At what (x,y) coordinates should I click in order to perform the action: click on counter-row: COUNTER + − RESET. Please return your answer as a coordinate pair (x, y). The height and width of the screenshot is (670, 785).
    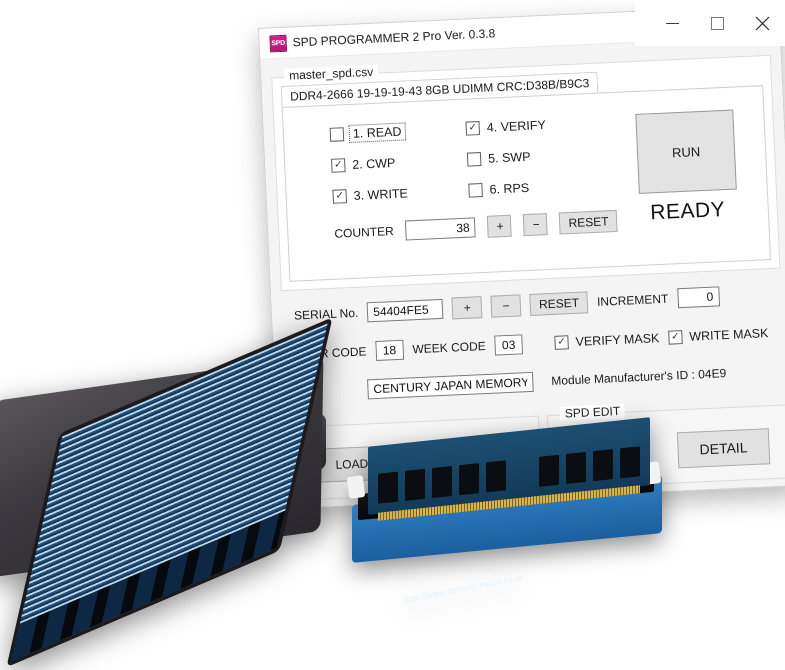
    Looking at the image, I should click on (476, 227).